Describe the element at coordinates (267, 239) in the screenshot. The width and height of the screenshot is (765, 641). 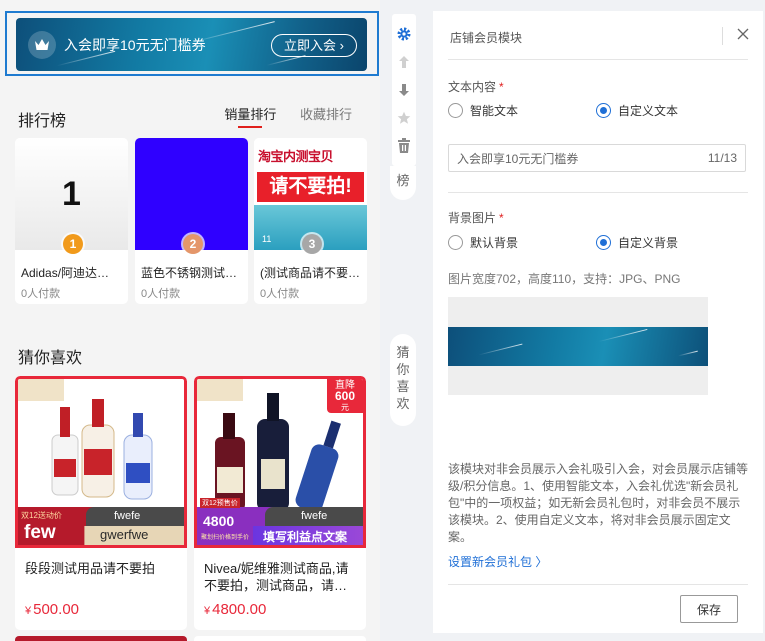
I see `product-image-text: 11` at that location.